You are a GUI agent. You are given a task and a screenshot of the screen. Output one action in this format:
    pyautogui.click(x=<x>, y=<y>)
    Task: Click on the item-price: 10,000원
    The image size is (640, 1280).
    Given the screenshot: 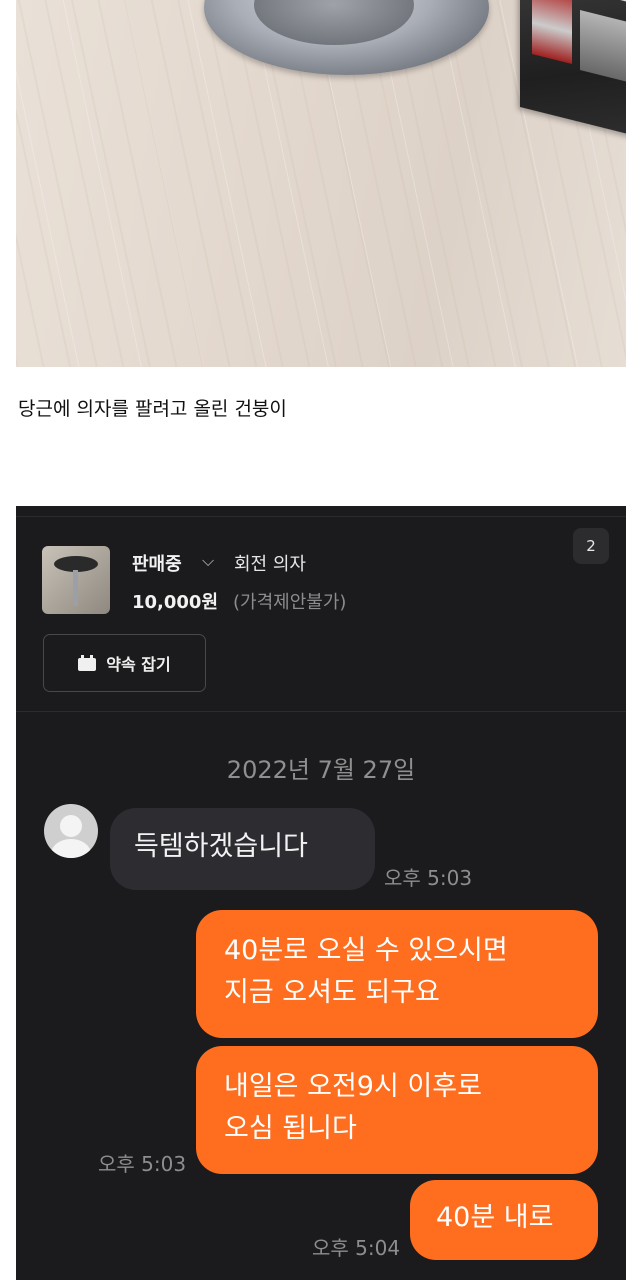 What is the action you would take?
    pyautogui.click(x=175, y=602)
    